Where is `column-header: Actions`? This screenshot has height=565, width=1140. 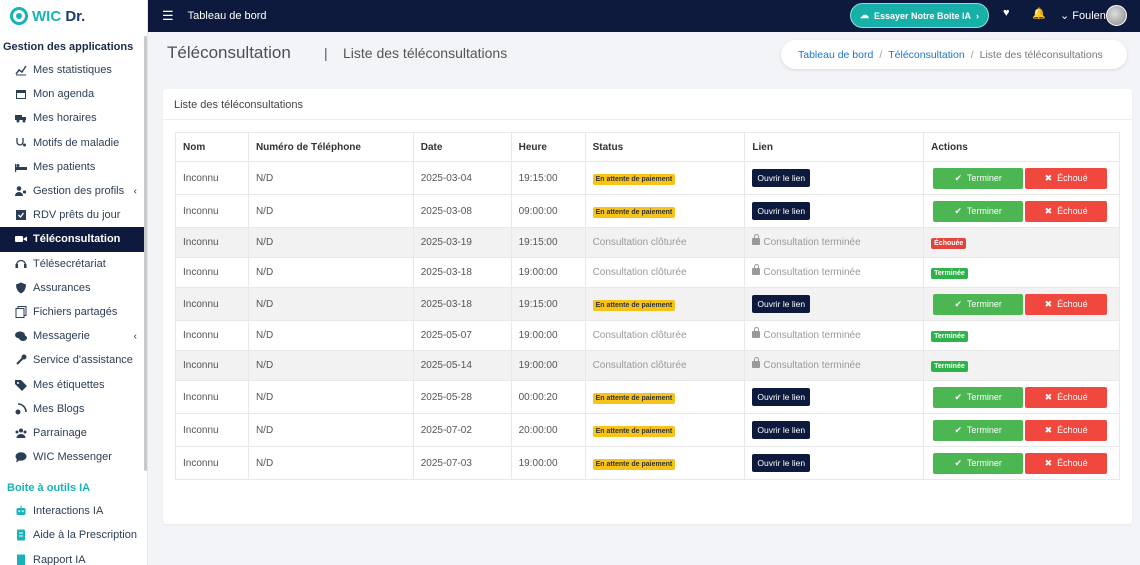
column-header: Actions is located at coordinates (1021, 147).